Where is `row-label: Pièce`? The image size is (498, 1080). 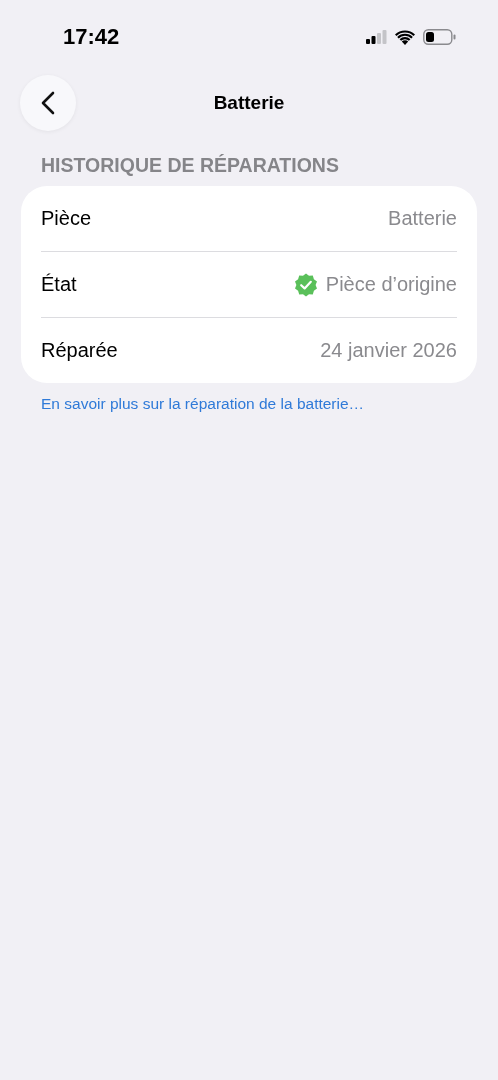 row-label: Pièce is located at coordinates (66, 218).